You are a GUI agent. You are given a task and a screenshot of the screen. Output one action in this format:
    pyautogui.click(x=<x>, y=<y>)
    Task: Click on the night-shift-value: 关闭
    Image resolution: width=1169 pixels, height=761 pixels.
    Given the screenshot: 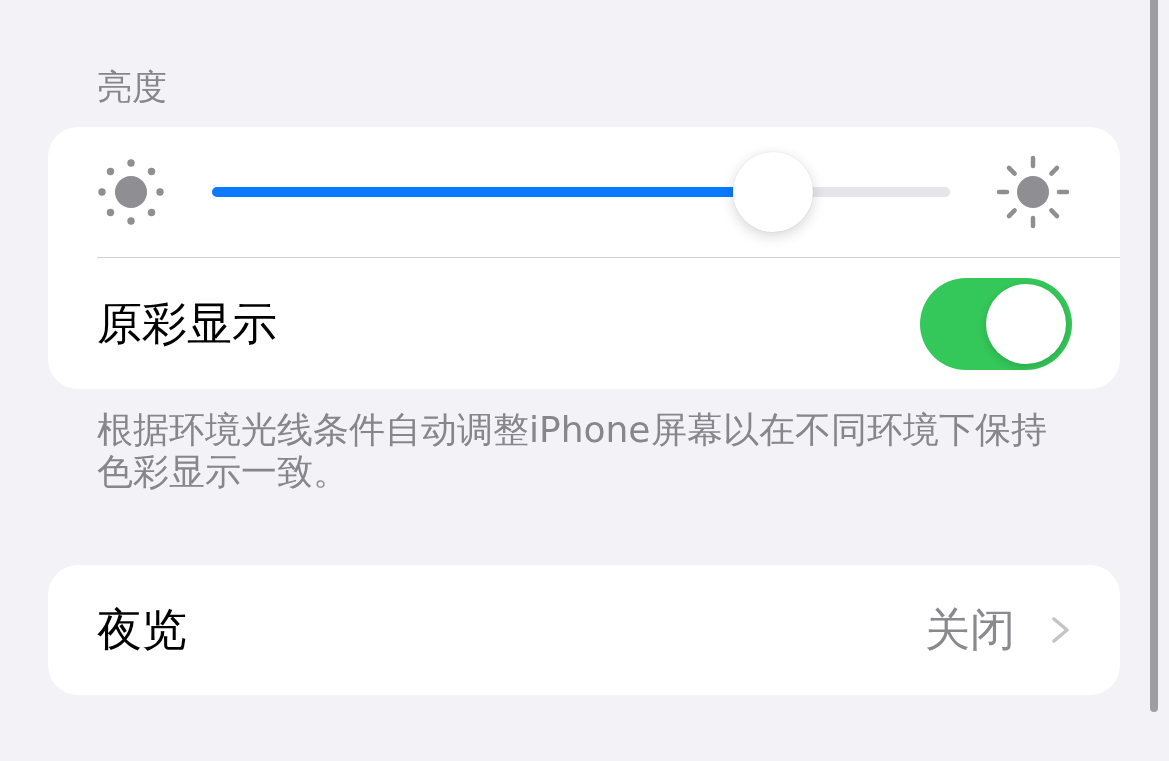 What is the action you would take?
    pyautogui.click(x=970, y=630)
    